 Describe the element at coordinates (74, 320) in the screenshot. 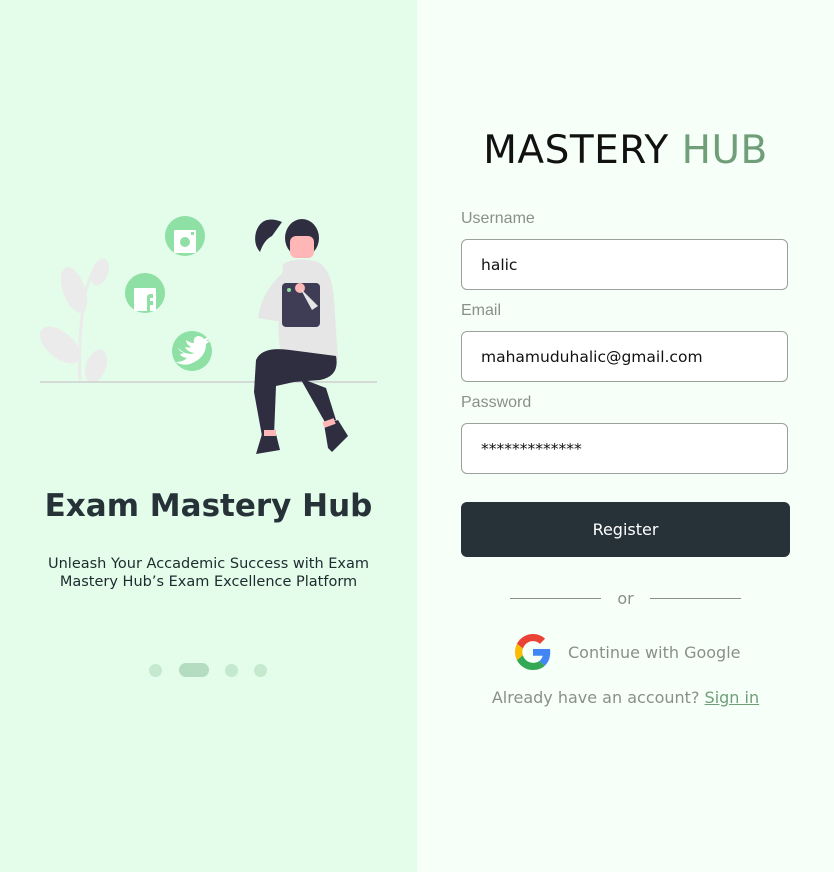

I see `plant-decoration` at that location.